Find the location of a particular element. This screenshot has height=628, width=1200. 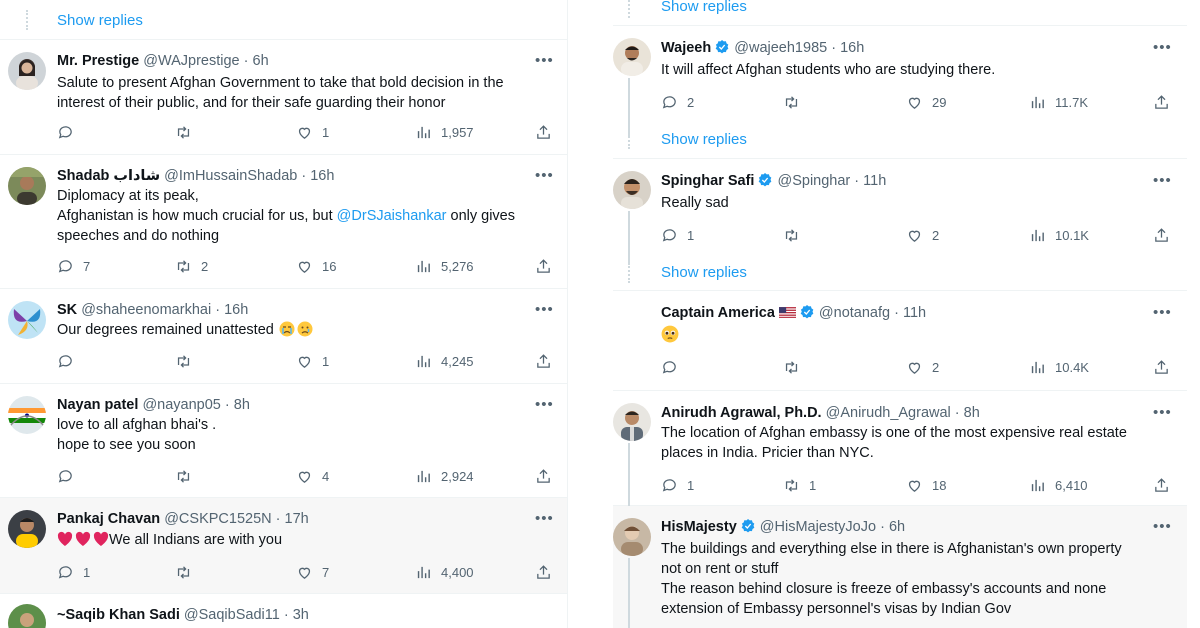

views-button: 10.4K is located at coordinates (1059, 367).